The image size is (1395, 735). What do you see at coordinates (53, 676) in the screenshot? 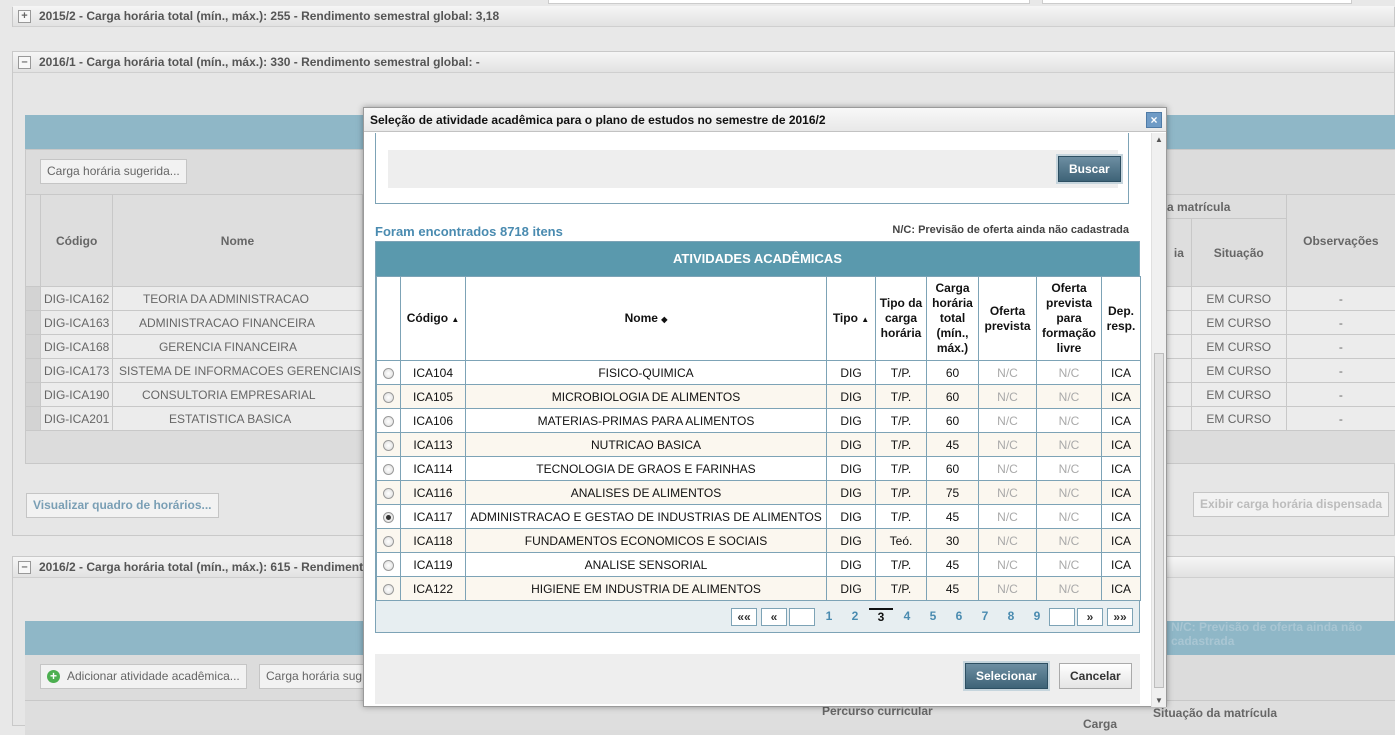
I see `add-icon: +` at bounding box center [53, 676].